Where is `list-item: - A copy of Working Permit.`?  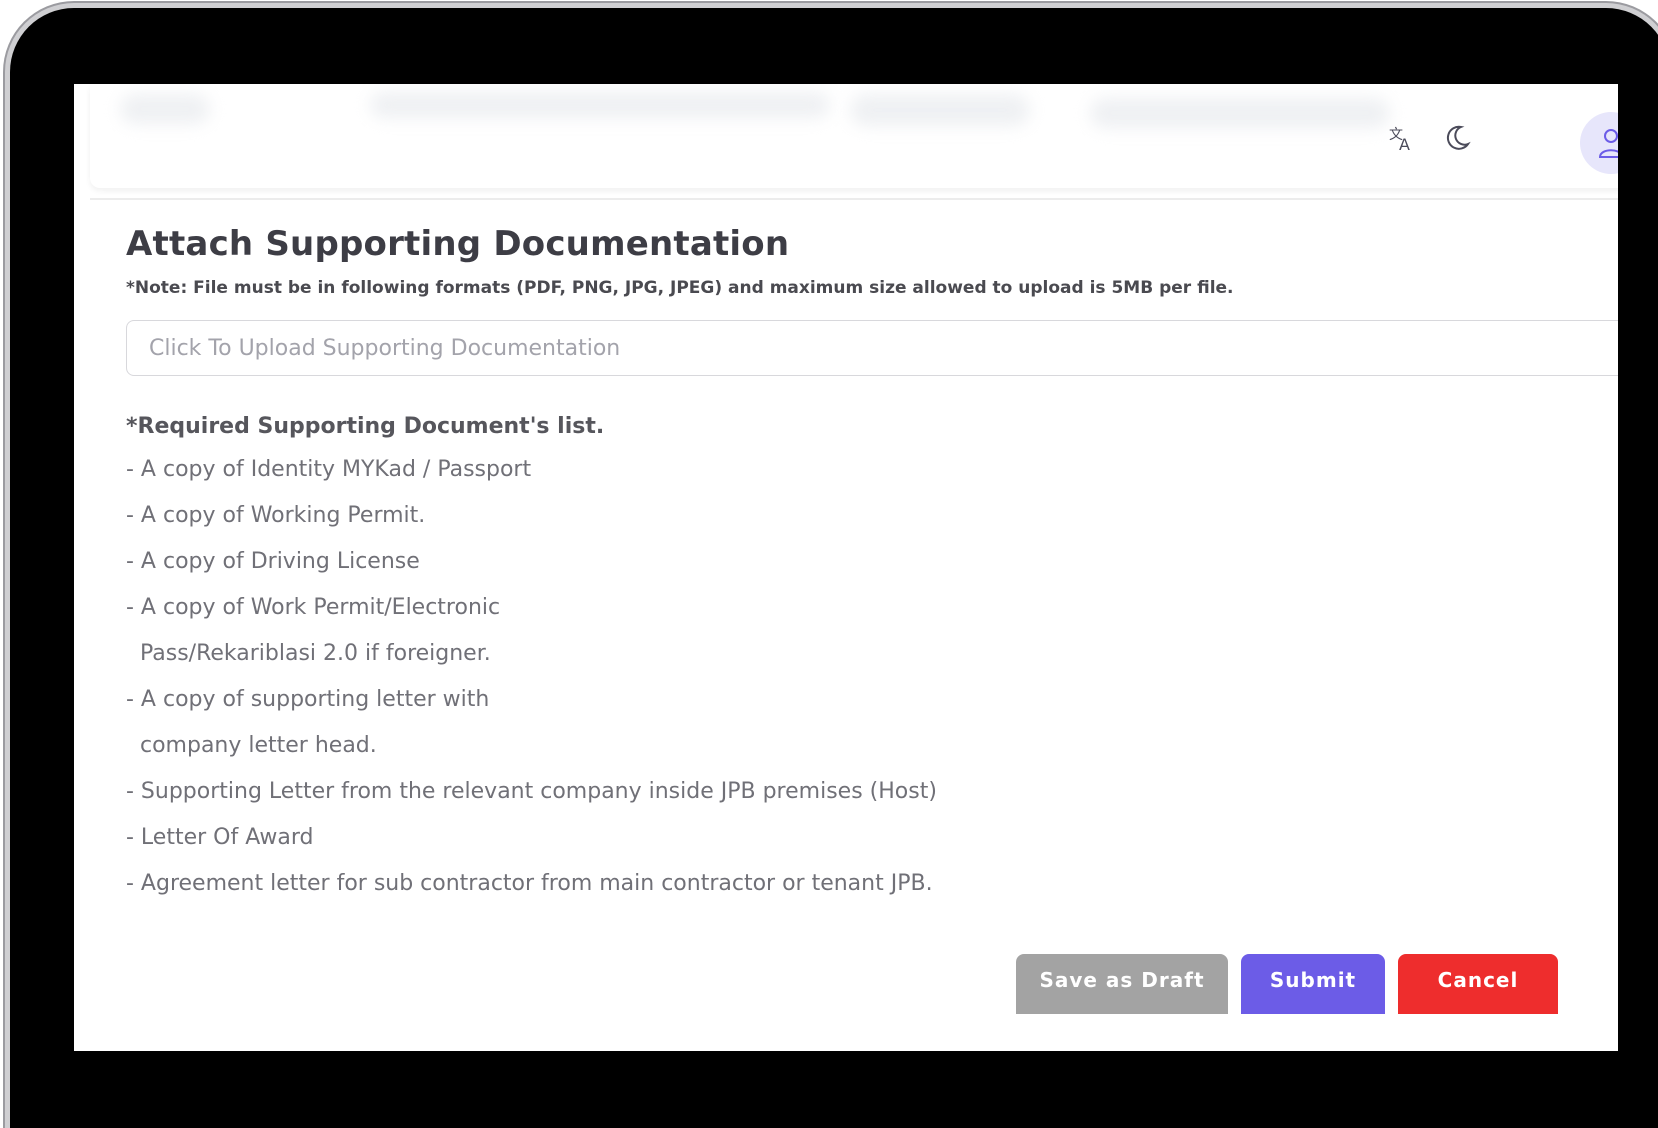 list-item: - A copy of Working Permit. is located at coordinates (276, 515).